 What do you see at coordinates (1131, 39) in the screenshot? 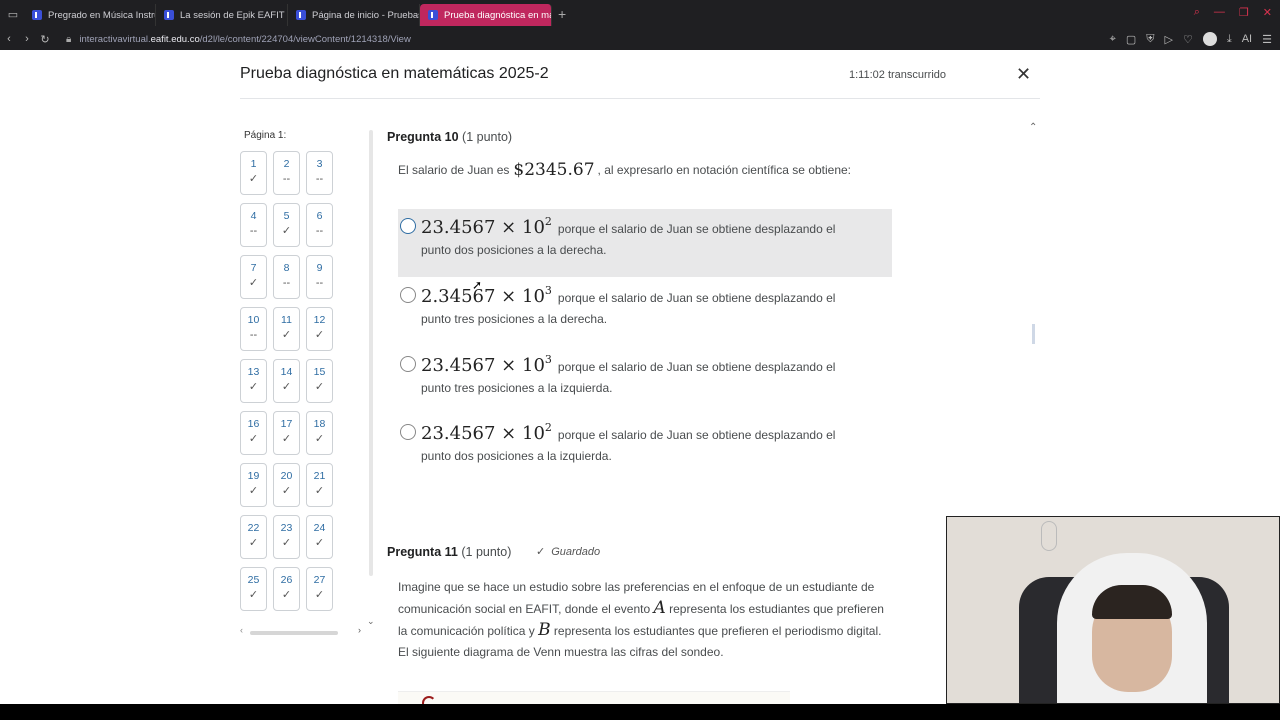
I see `screenshot-icon: ▢` at bounding box center [1131, 39].